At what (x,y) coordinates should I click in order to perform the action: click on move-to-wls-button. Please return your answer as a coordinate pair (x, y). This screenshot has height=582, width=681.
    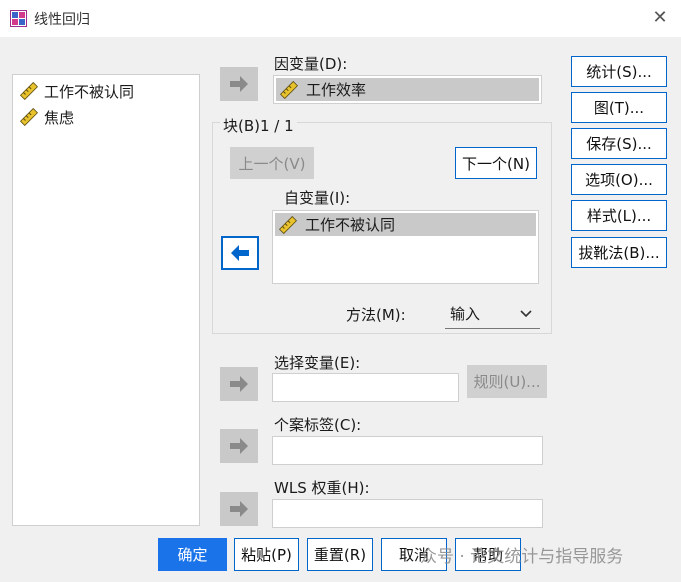
    Looking at the image, I should click on (239, 509).